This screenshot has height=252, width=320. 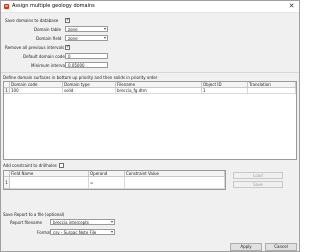 I want to click on table-cell-operand: =, so click(x=107, y=183).